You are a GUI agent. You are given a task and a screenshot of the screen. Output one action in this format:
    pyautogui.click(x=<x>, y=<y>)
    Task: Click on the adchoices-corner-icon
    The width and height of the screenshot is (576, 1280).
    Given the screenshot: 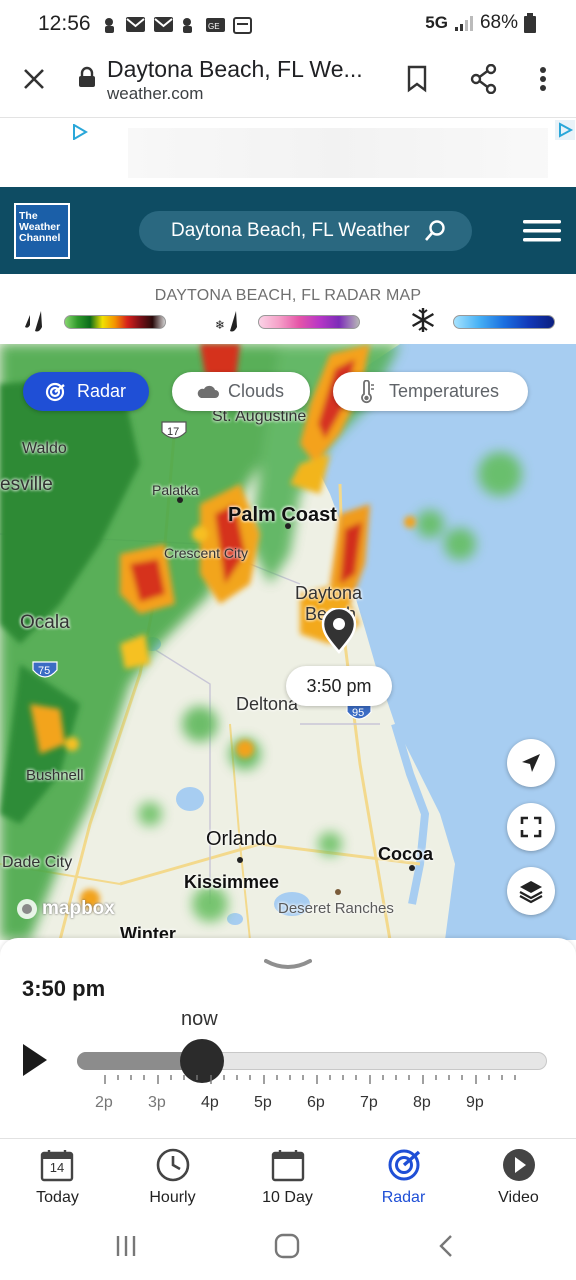 What is the action you would take?
    pyautogui.click(x=565, y=130)
    